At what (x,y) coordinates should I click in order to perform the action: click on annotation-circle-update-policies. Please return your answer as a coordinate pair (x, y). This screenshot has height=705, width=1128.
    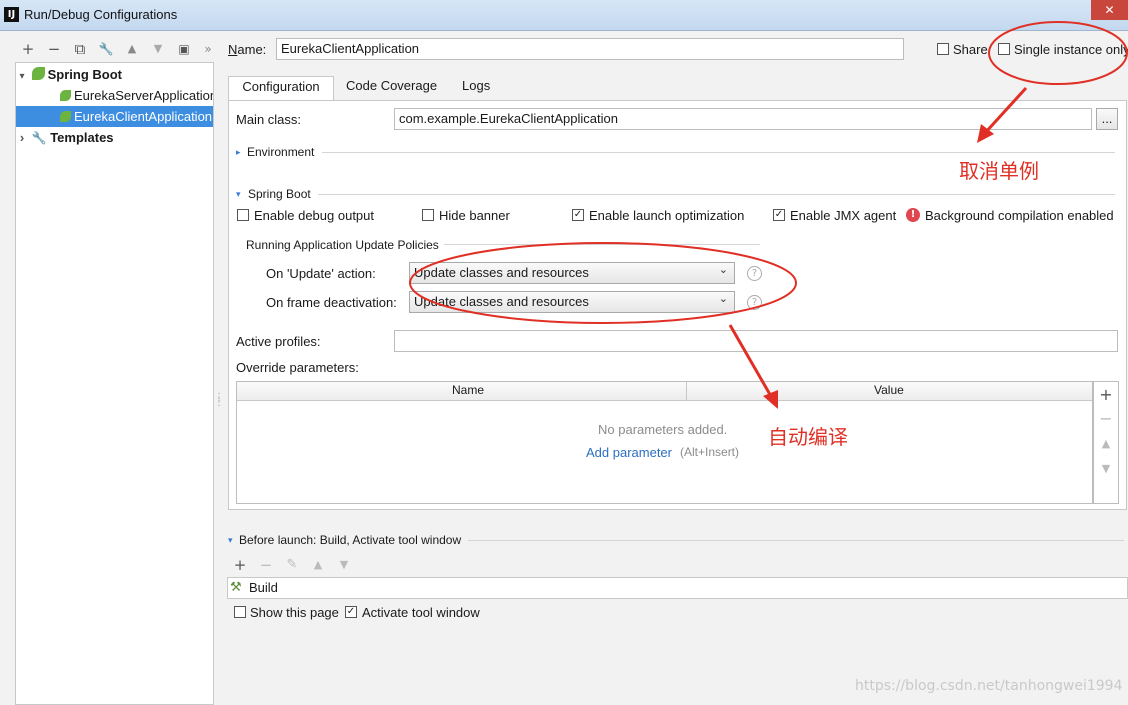
    Looking at the image, I should click on (603, 283).